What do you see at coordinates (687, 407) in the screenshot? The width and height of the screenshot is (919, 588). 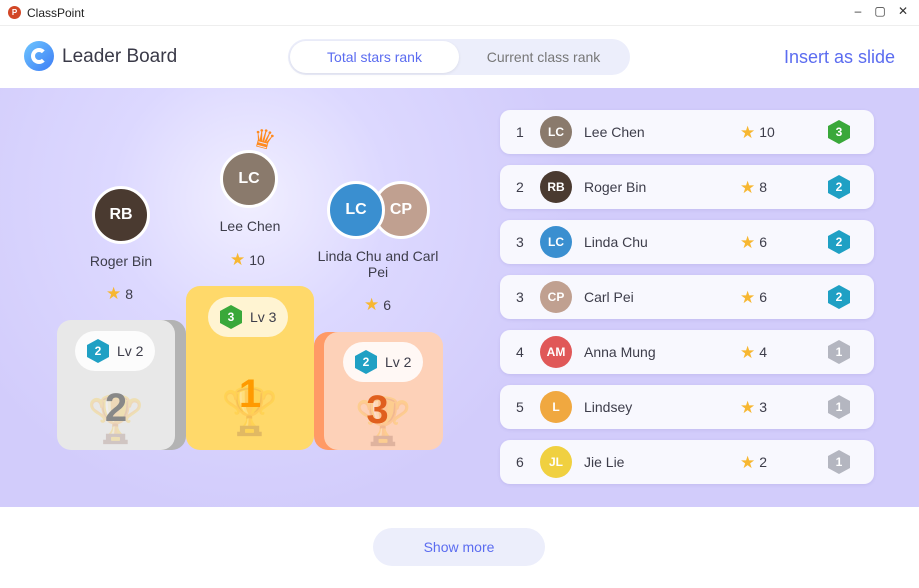 I see `ranking-row: 5 L Lindsey ★ 3 1` at bounding box center [687, 407].